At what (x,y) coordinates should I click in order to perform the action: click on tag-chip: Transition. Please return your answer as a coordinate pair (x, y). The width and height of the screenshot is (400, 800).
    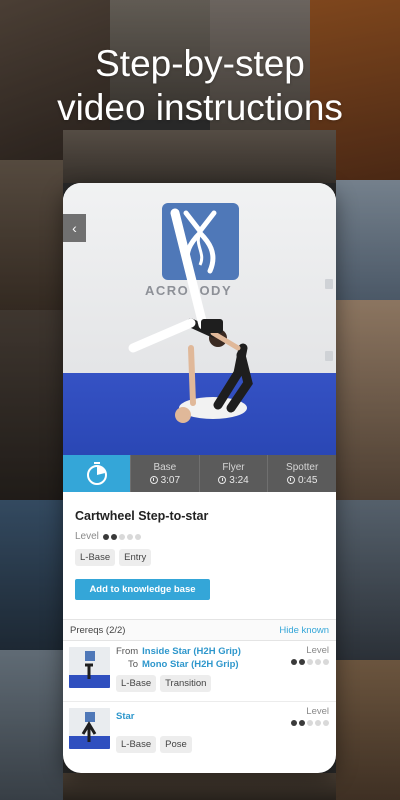
    Looking at the image, I should click on (186, 683).